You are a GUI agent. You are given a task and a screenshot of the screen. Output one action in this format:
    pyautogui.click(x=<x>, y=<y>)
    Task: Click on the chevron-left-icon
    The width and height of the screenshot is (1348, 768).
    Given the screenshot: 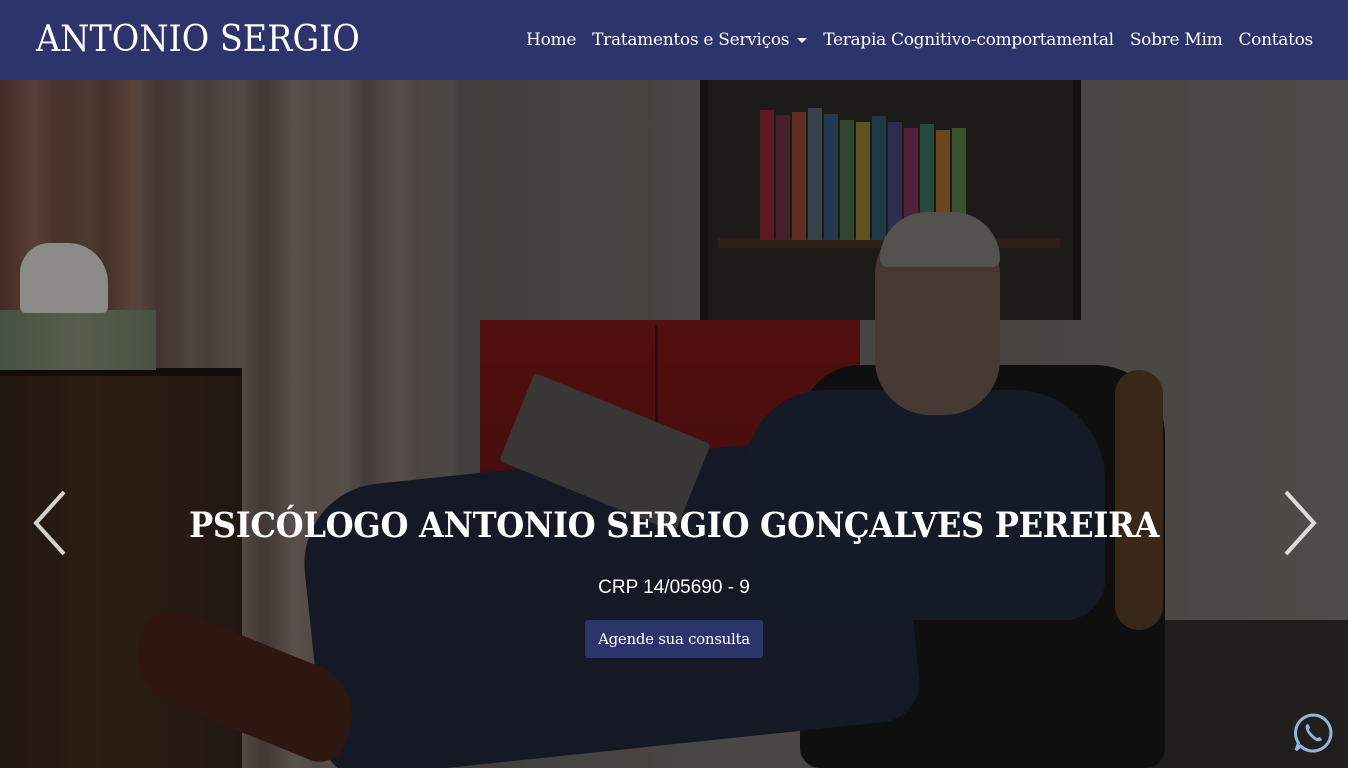 What is the action you would take?
    pyautogui.click(x=49, y=523)
    